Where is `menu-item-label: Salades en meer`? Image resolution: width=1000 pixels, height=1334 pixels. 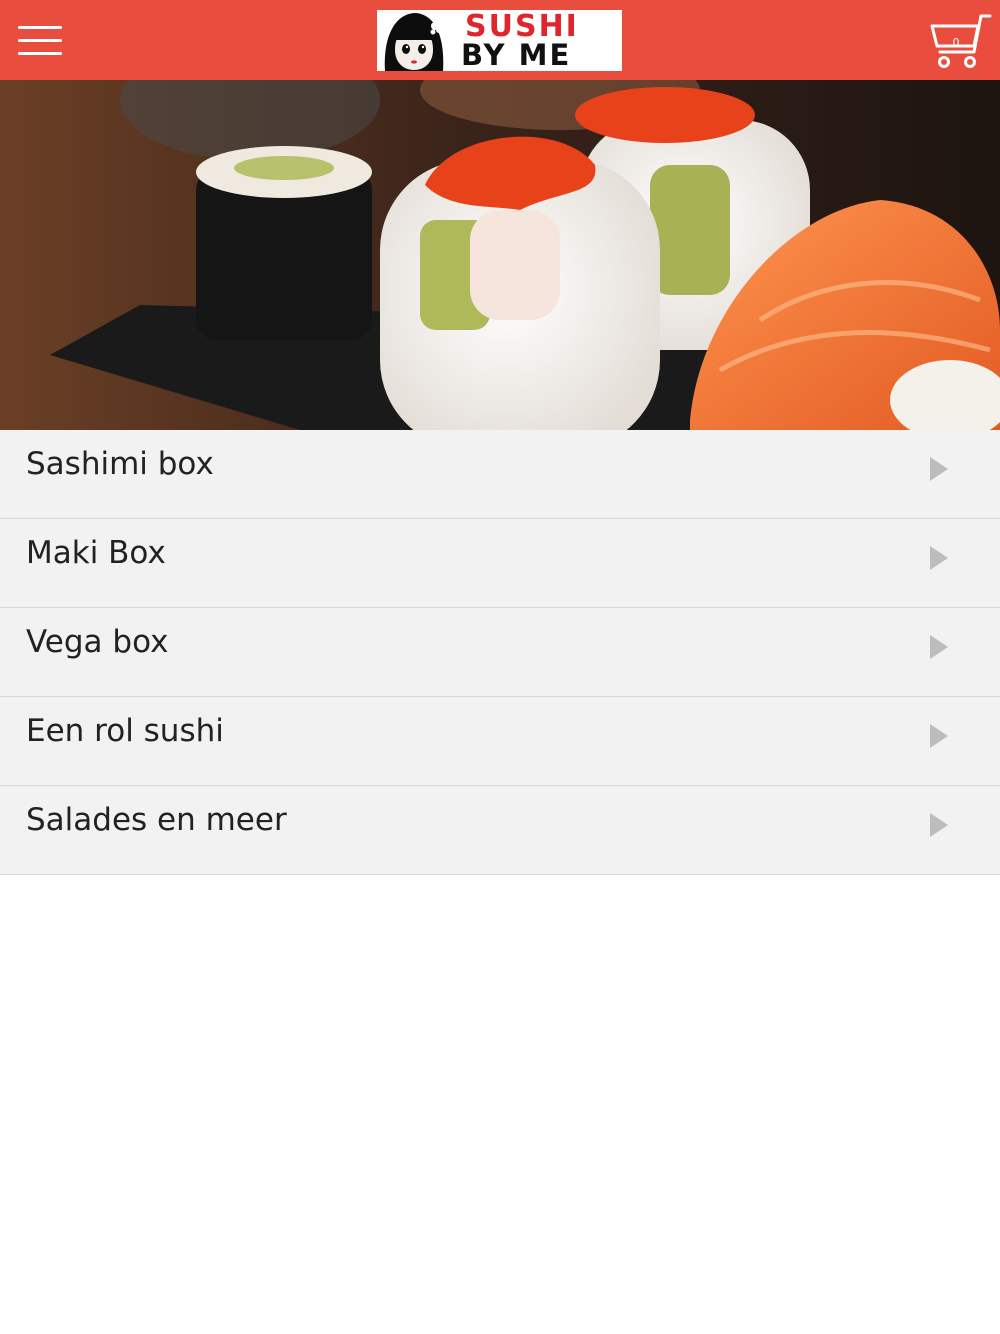
menu-item-label: Salades en meer is located at coordinates (156, 820).